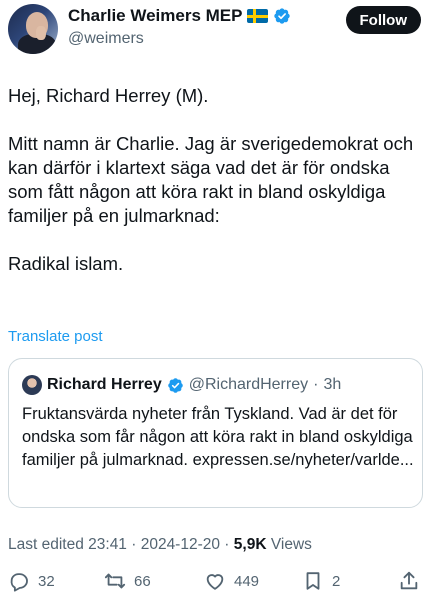 The height and width of the screenshot is (600, 429). I want to click on follow-button: Follow, so click(383, 20).